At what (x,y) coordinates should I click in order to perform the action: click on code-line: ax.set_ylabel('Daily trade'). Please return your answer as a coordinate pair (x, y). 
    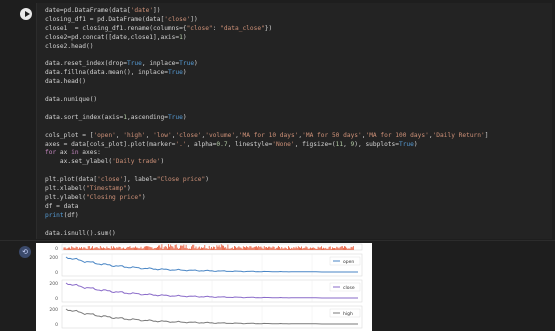
    Looking at the image, I should click on (105, 162).